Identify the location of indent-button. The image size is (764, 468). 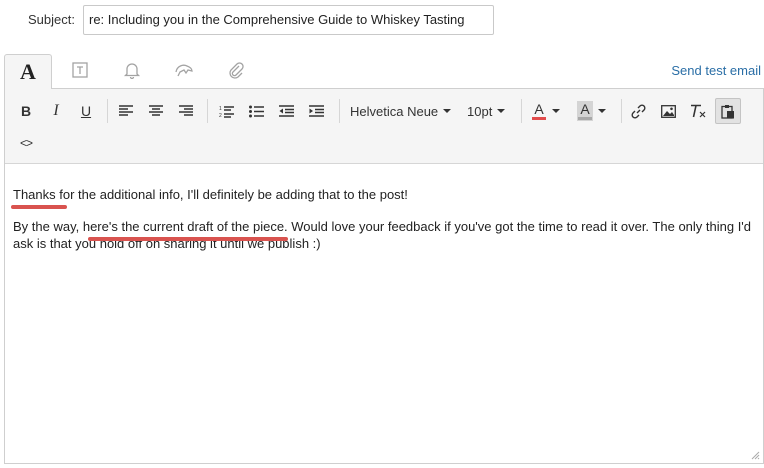
(316, 111).